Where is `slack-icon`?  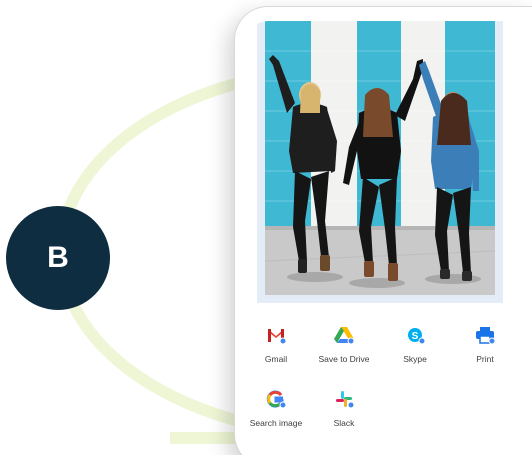
slack-icon is located at coordinates (344, 399).